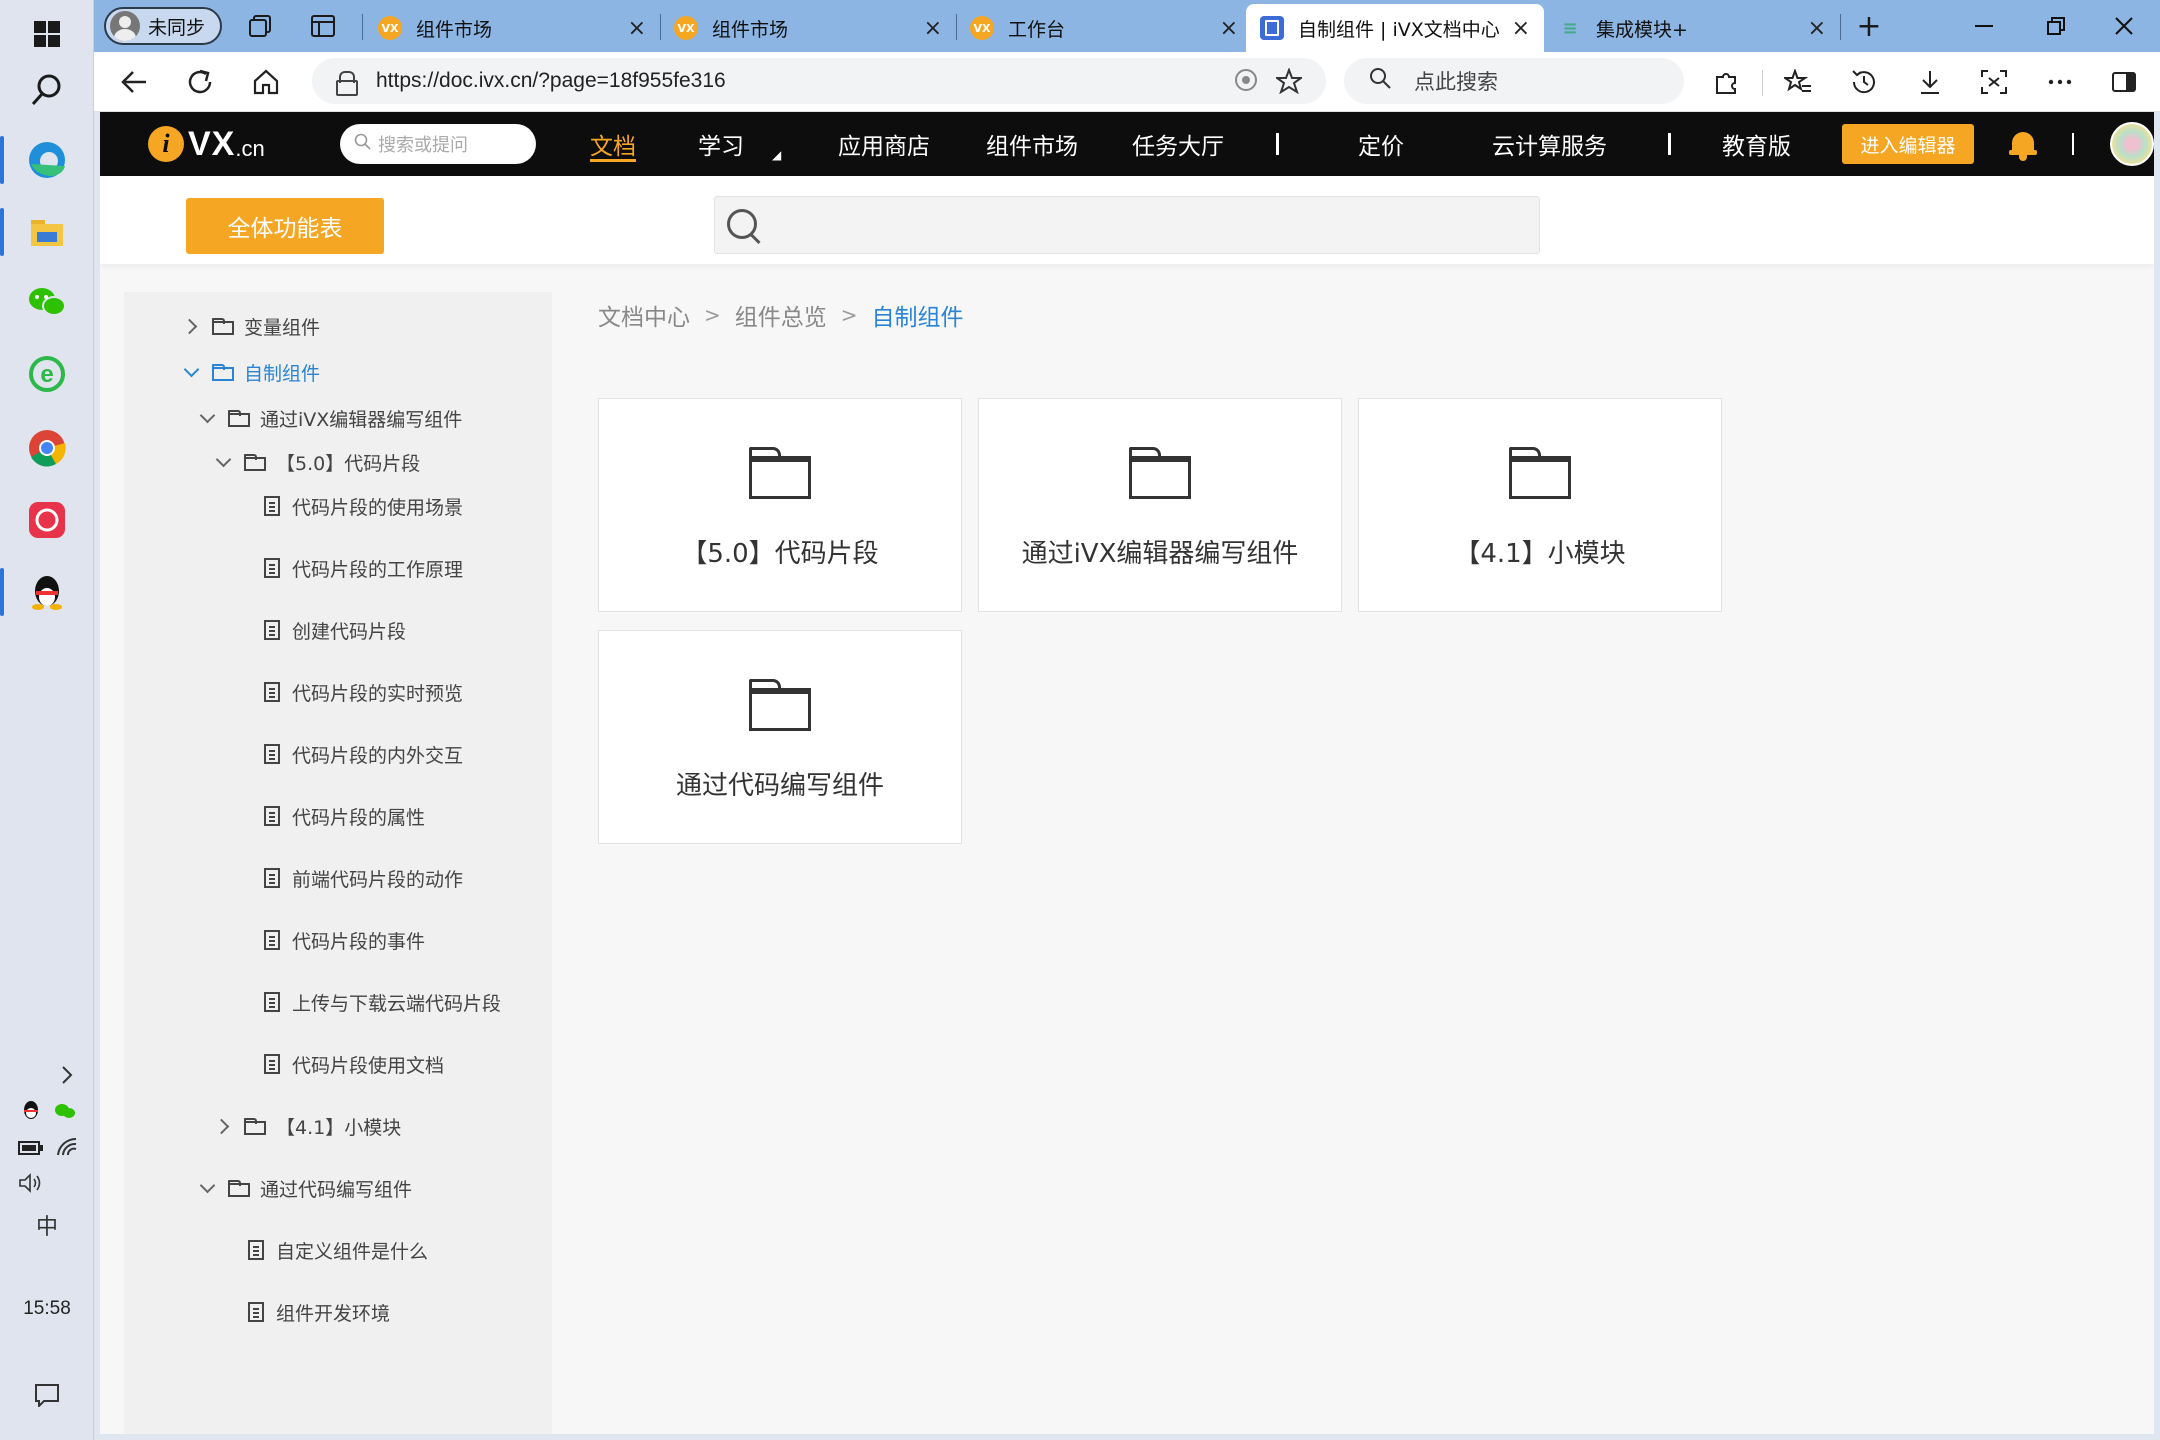  What do you see at coordinates (47, 90) in the screenshot?
I see `search-button` at bounding box center [47, 90].